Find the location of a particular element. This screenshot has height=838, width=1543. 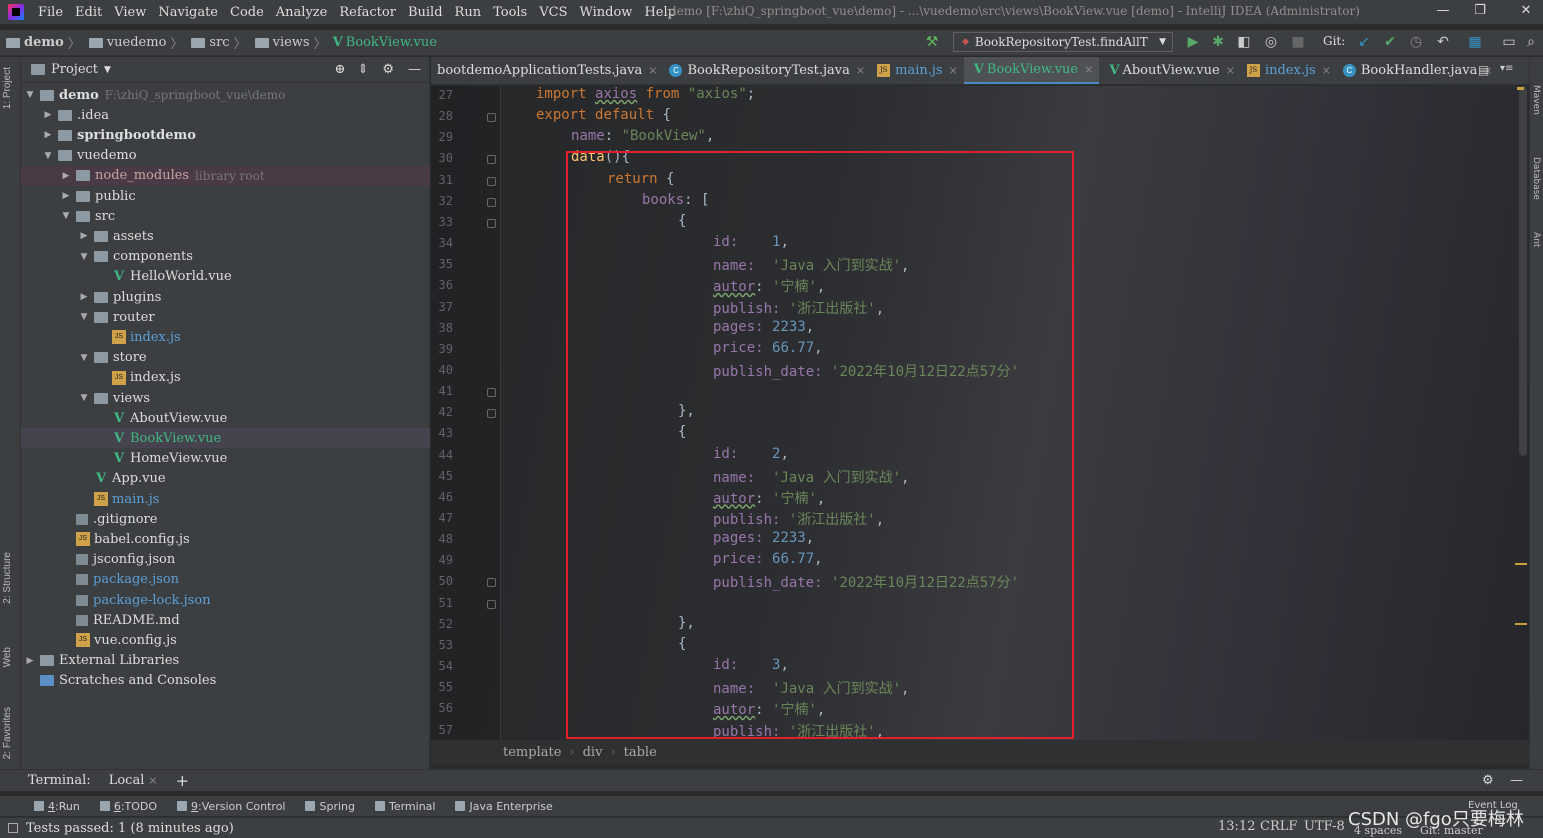

tree-item-bookview-vue: V BookView.vue is located at coordinates (158, 438).